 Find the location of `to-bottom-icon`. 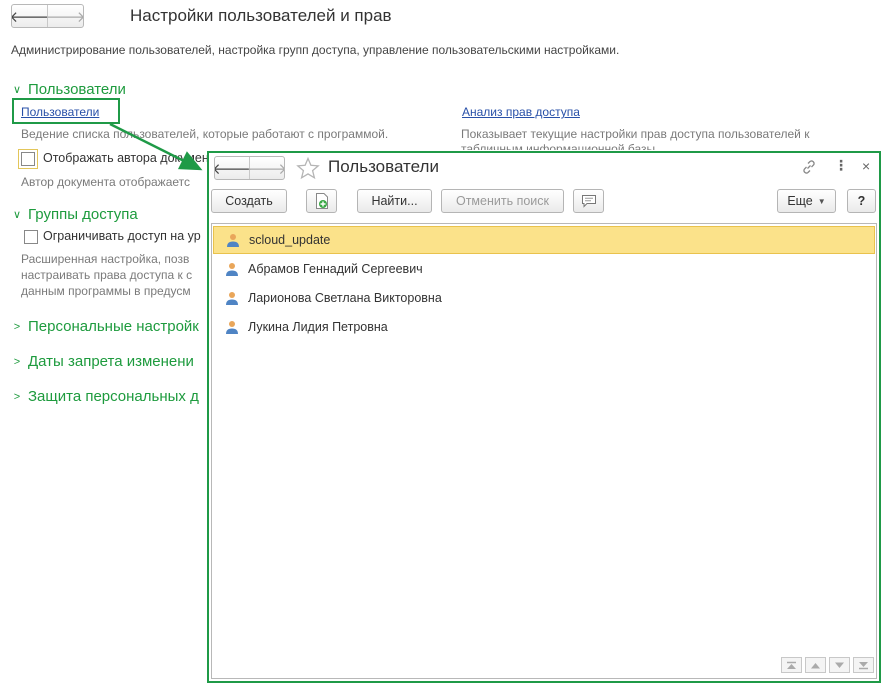

to-bottom-icon is located at coordinates (863, 665).